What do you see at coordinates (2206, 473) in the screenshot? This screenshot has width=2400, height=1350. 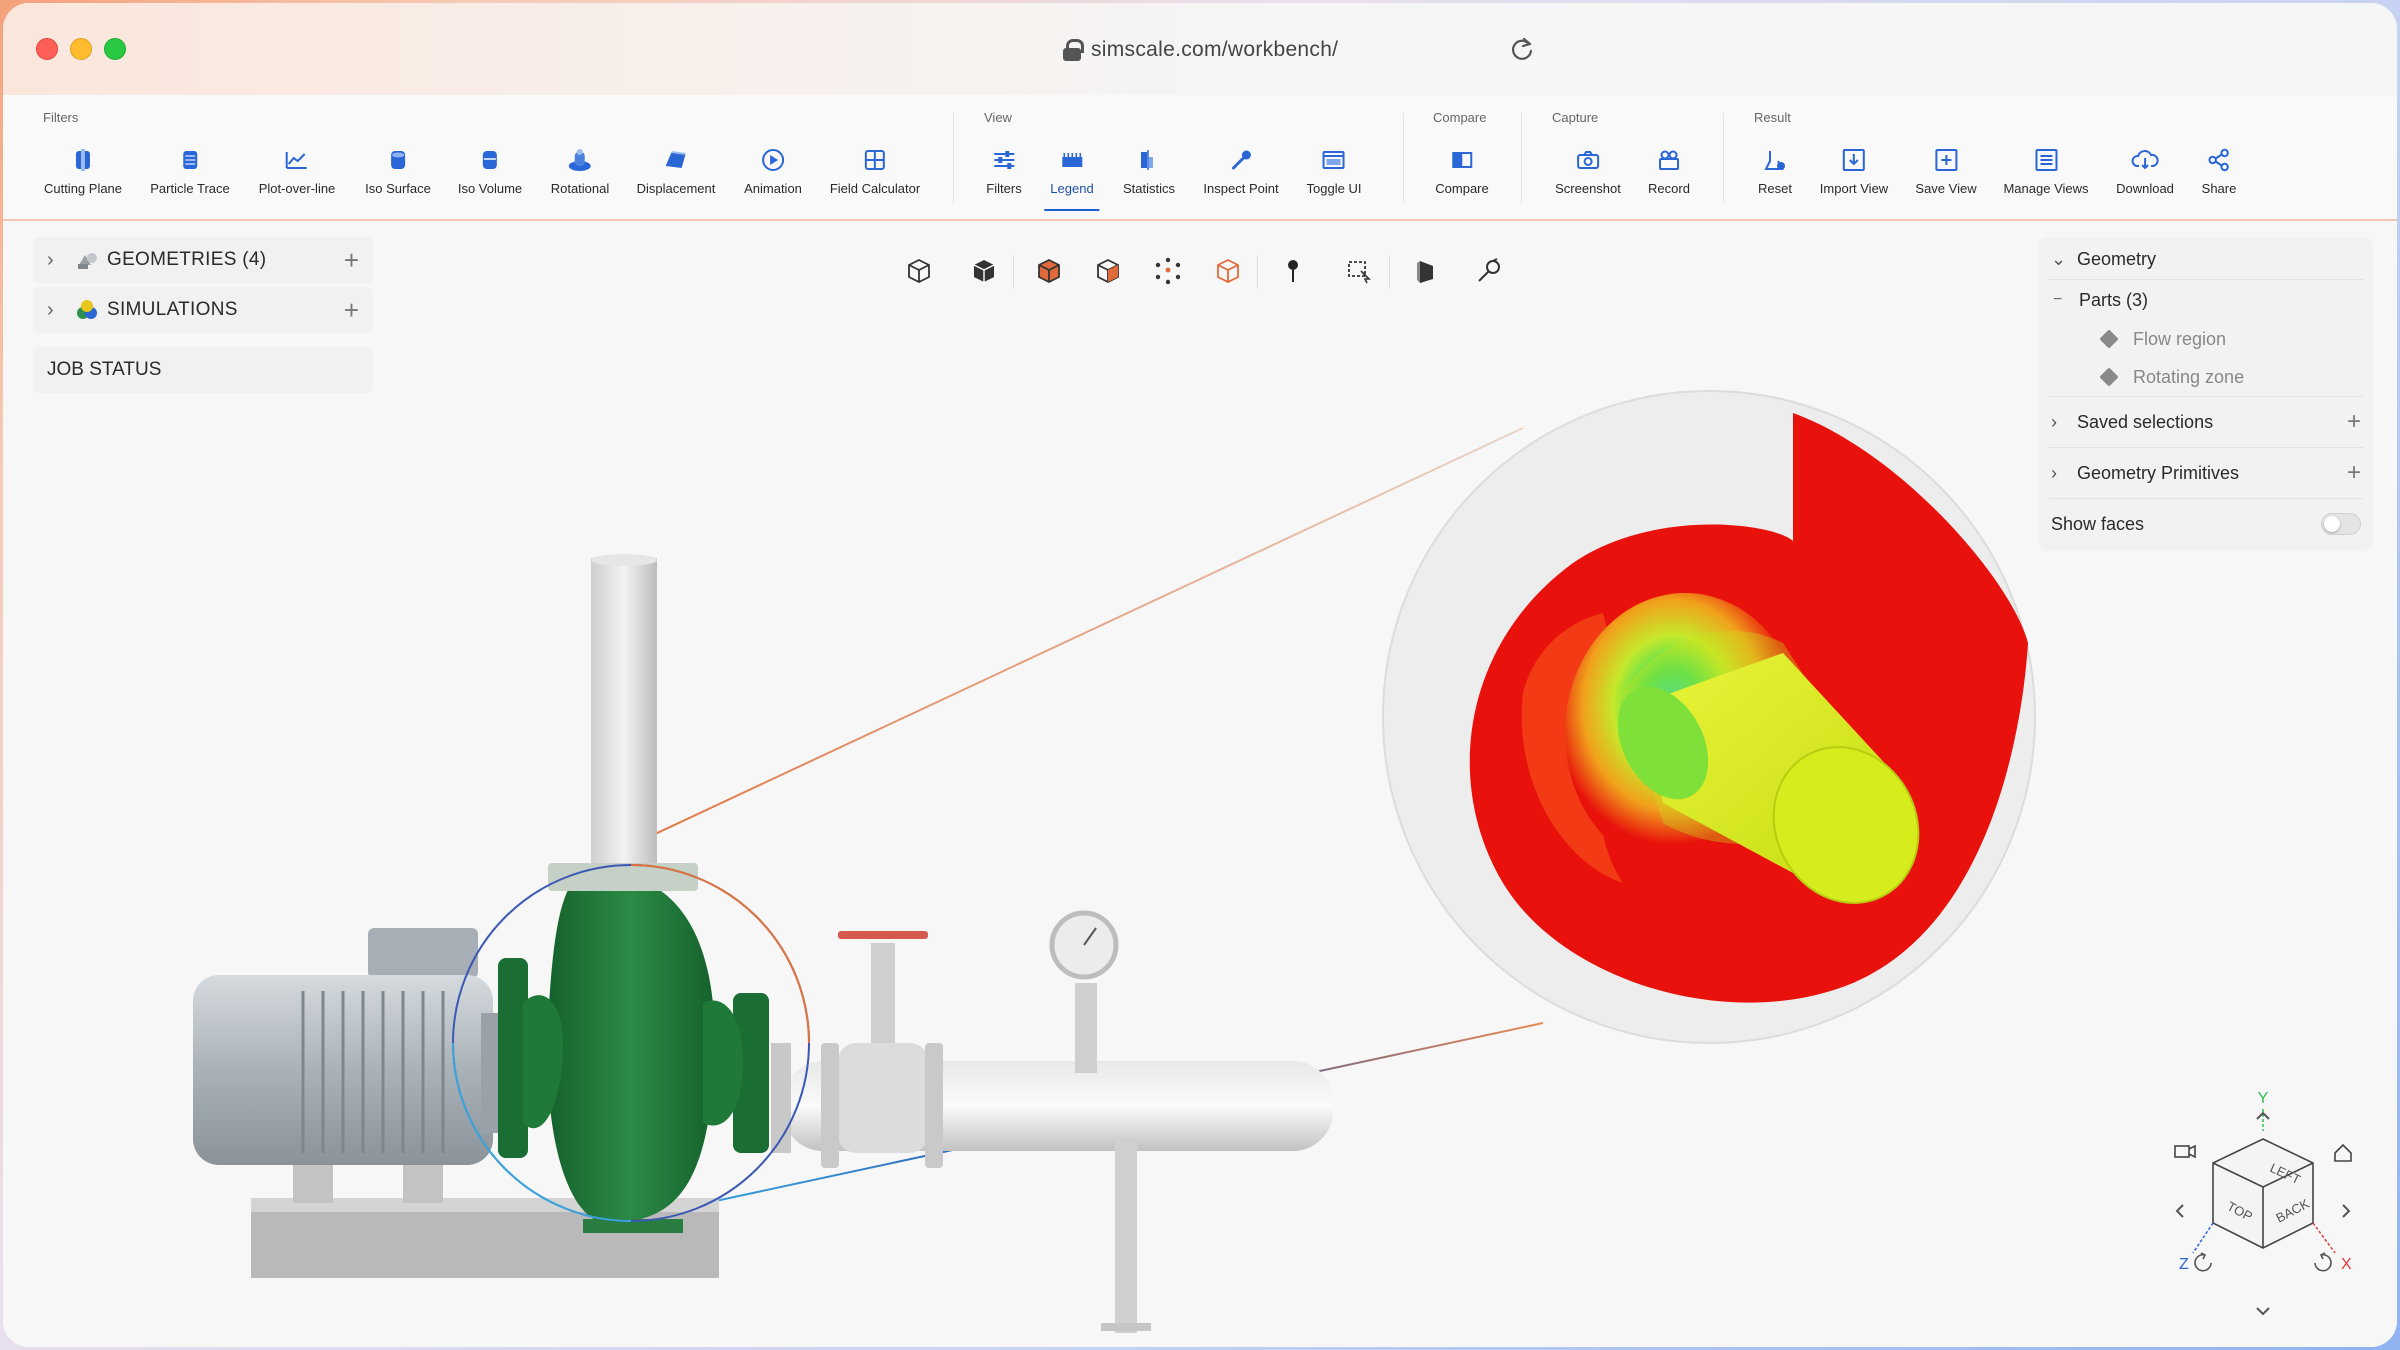 I see `geometry-primitives-section: › Geometry Primitives +` at bounding box center [2206, 473].